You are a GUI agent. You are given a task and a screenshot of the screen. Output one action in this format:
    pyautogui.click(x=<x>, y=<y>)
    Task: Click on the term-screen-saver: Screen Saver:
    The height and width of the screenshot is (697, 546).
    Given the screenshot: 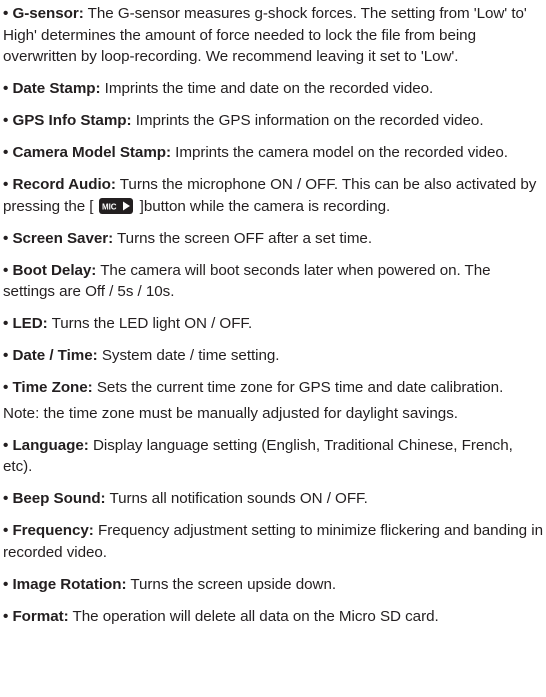 What is the action you would take?
    pyautogui.click(x=63, y=238)
    